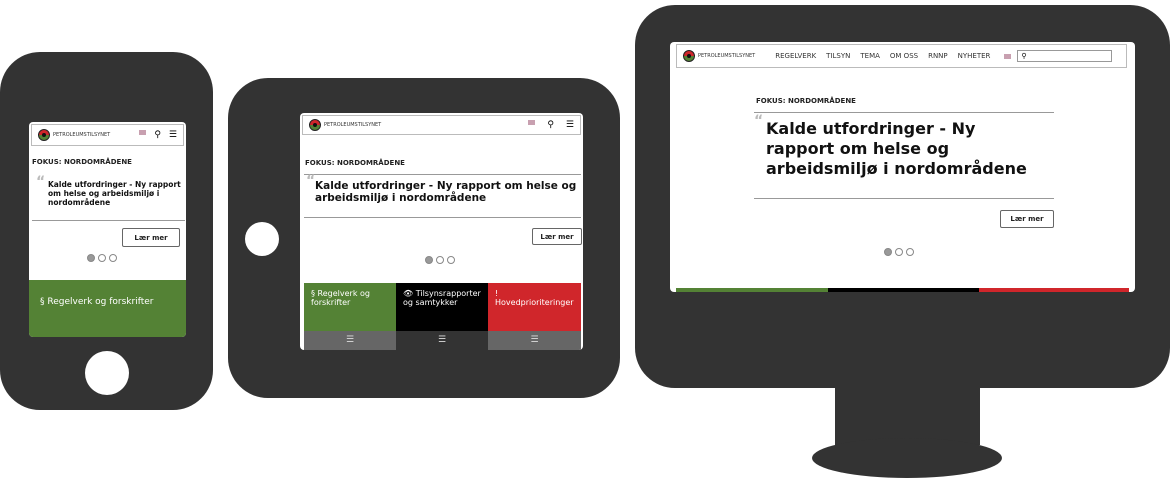 This screenshot has width=1170, height=478. I want to click on phone-home-button, so click(107, 373).